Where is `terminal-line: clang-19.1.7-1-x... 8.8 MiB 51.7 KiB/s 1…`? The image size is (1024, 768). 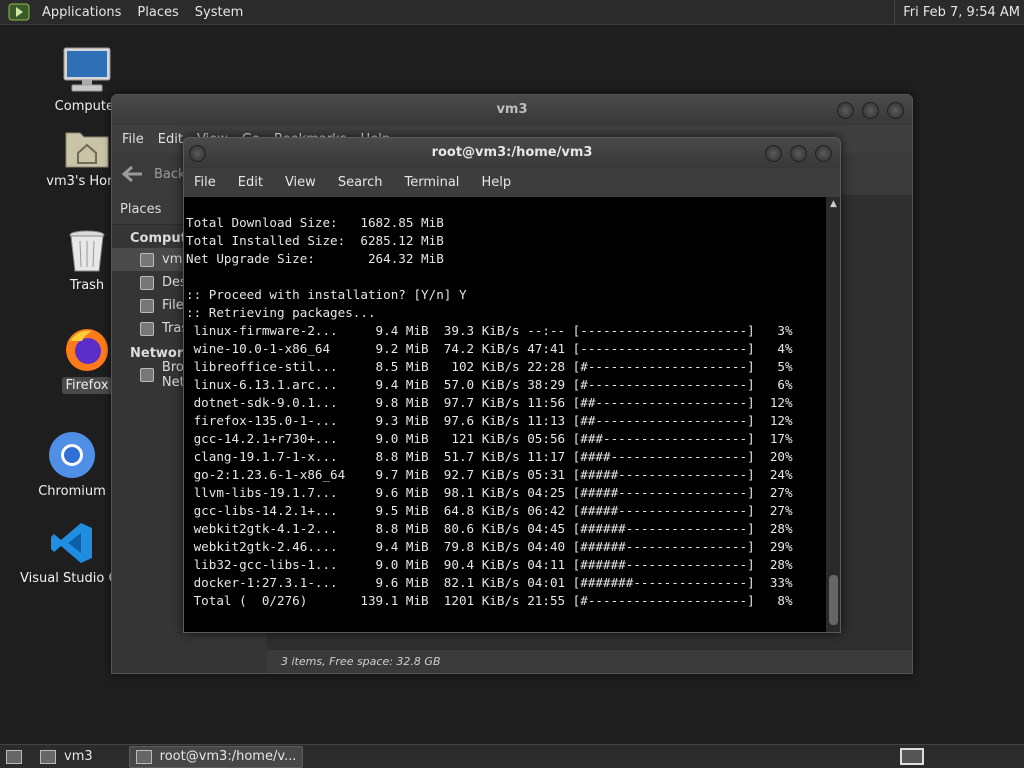 terminal-line: clang-19.1.7-1-x... 8.8 MiB 51.7 KiB/s 1… is located at coordinates (489, 456).